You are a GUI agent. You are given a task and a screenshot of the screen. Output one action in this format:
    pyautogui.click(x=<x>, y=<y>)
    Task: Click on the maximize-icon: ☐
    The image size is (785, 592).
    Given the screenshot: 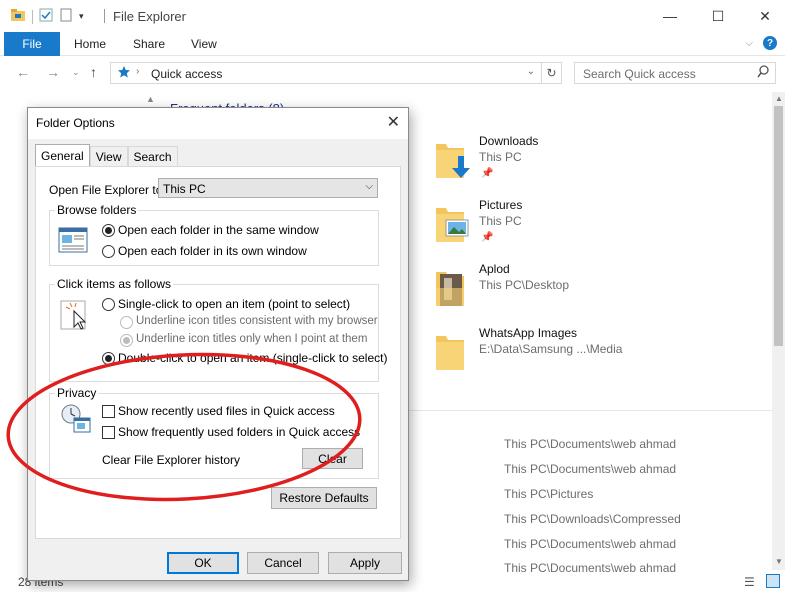 What is the action you would take?
    pyautogui.click(x=718, y=16)
    